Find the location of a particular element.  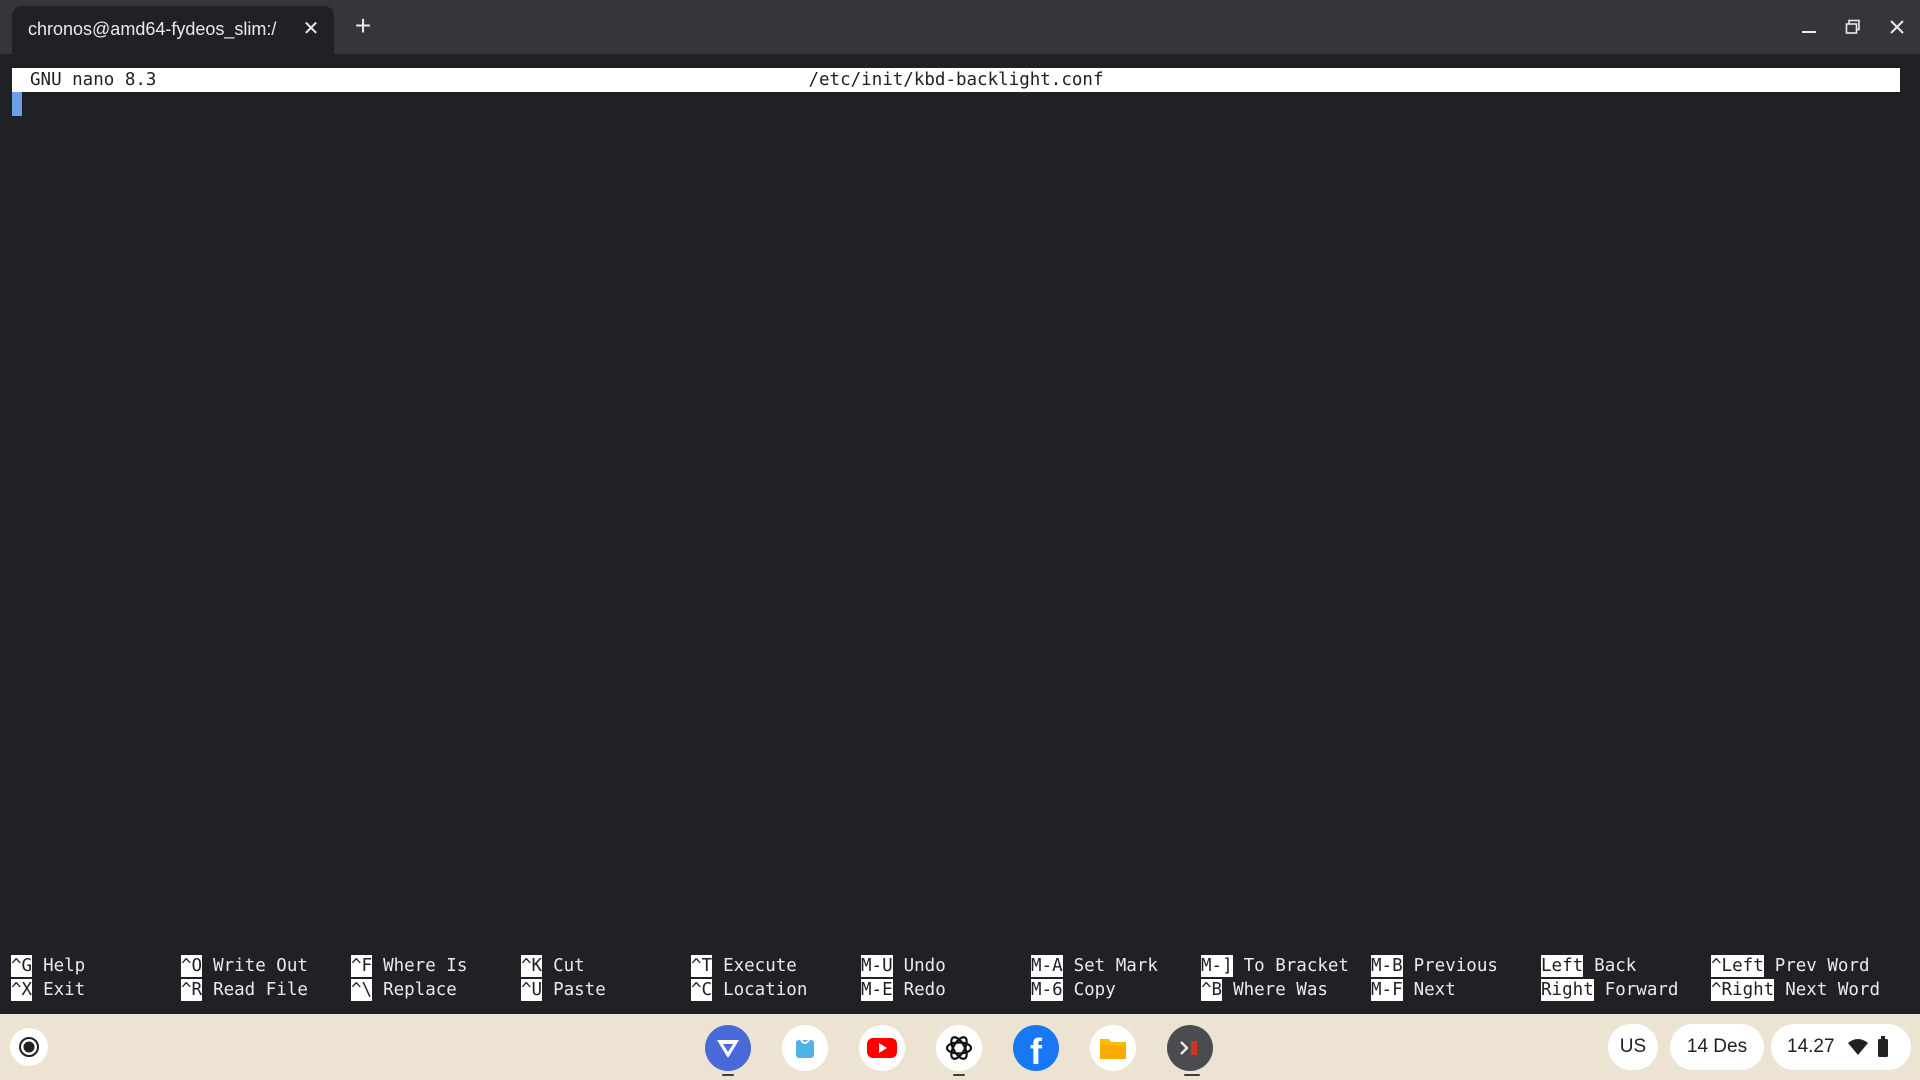

shortcut-item: M-A Set Mark is located at coordinates (1094, 966).